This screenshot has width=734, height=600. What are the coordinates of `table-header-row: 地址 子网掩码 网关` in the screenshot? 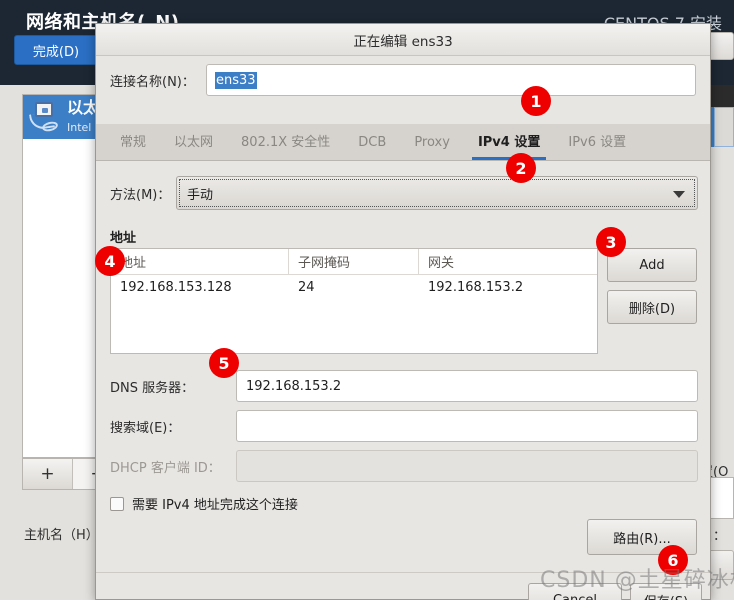 It's located at (354, 262).